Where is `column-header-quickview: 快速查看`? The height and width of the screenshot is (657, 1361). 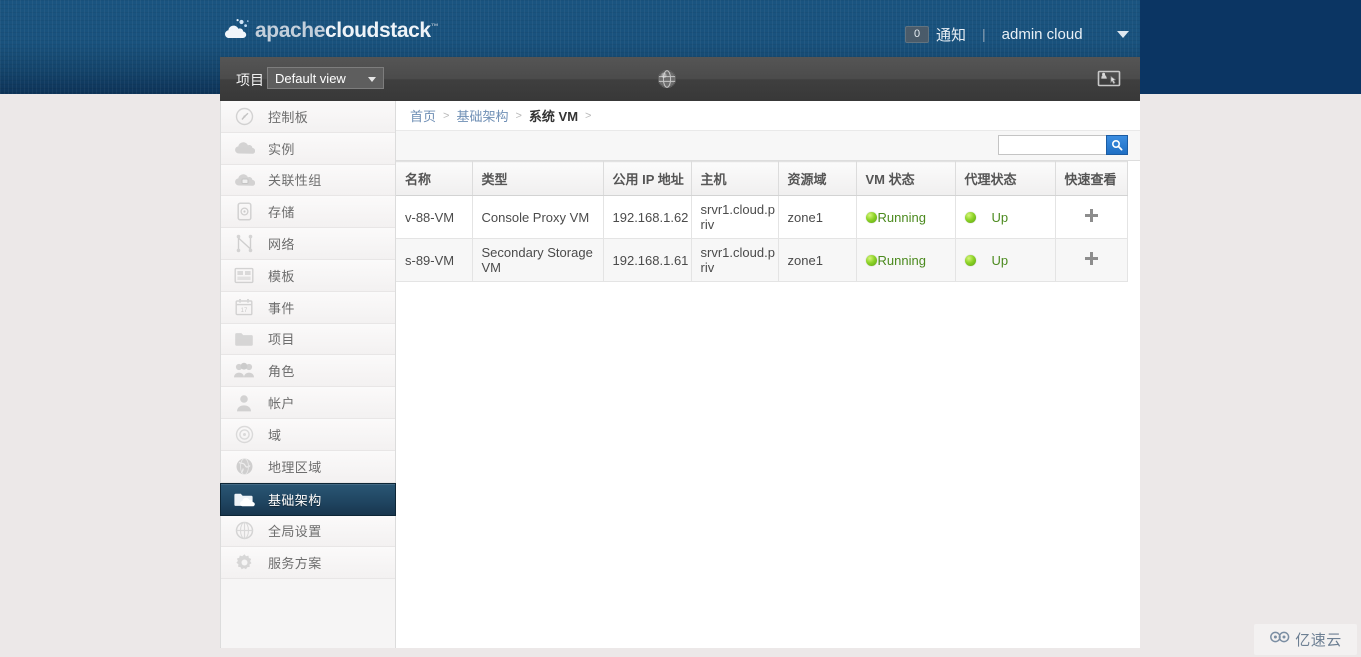
column-header-quickview: 快速查看 is located at coordinates (1091, 178).